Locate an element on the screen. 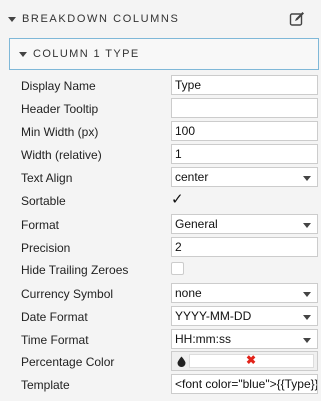 This screenshot has width=321, height=401. text-align-value: center is located at coordinates (192, 177).